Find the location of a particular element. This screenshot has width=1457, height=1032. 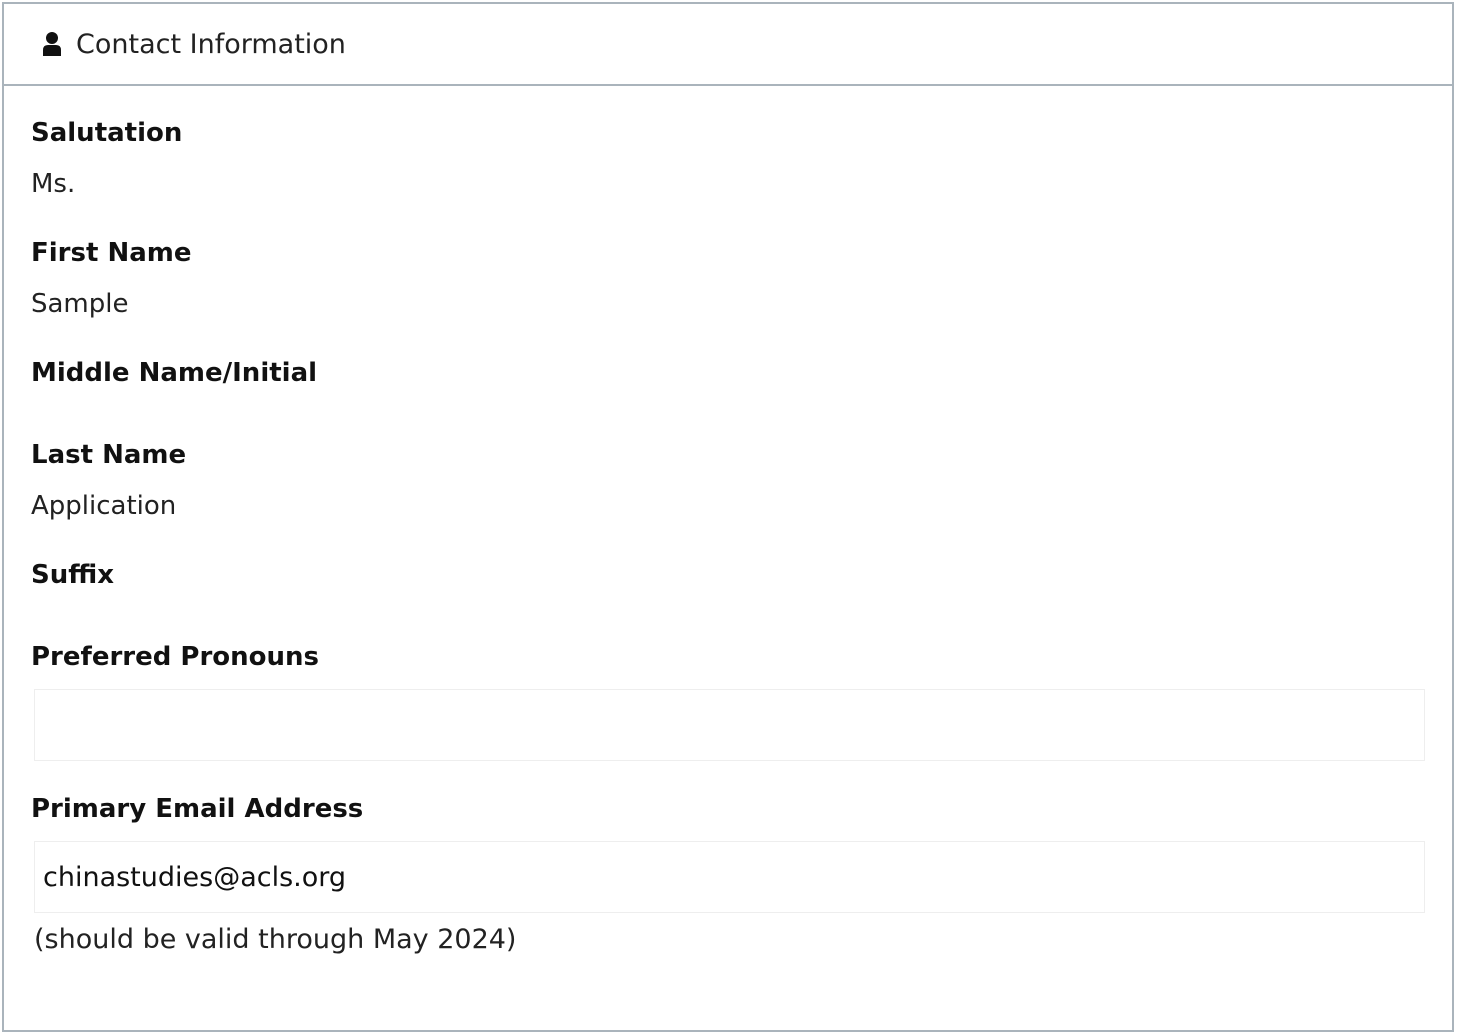

first-name-label: First Name is located at coordinates (111, 253).